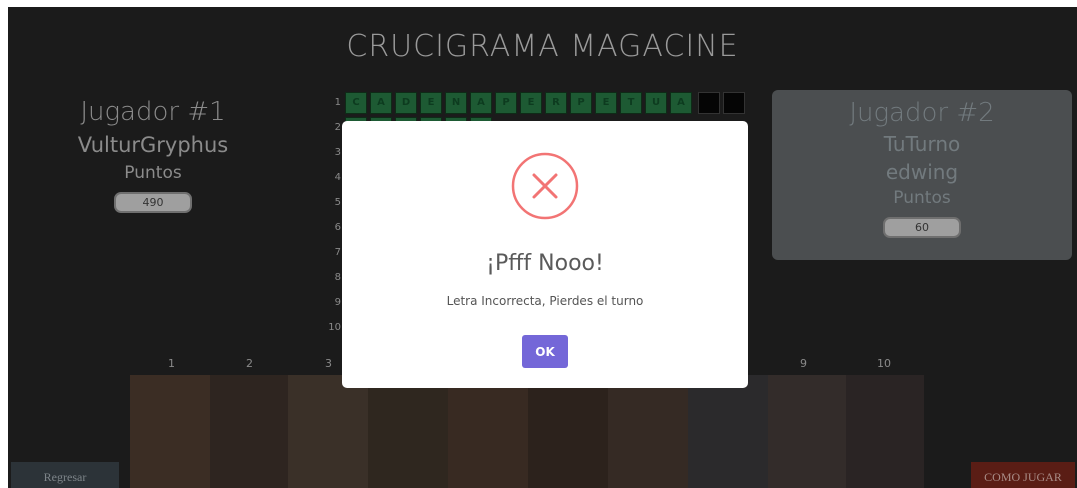 This screenshot has width=1077, height=488. What do you see at coordinates (545, 301) in the screenshot?
I see `dialog-message: Letra Incorrecta, Pierdes el turno` at bounding box center [545, 301].